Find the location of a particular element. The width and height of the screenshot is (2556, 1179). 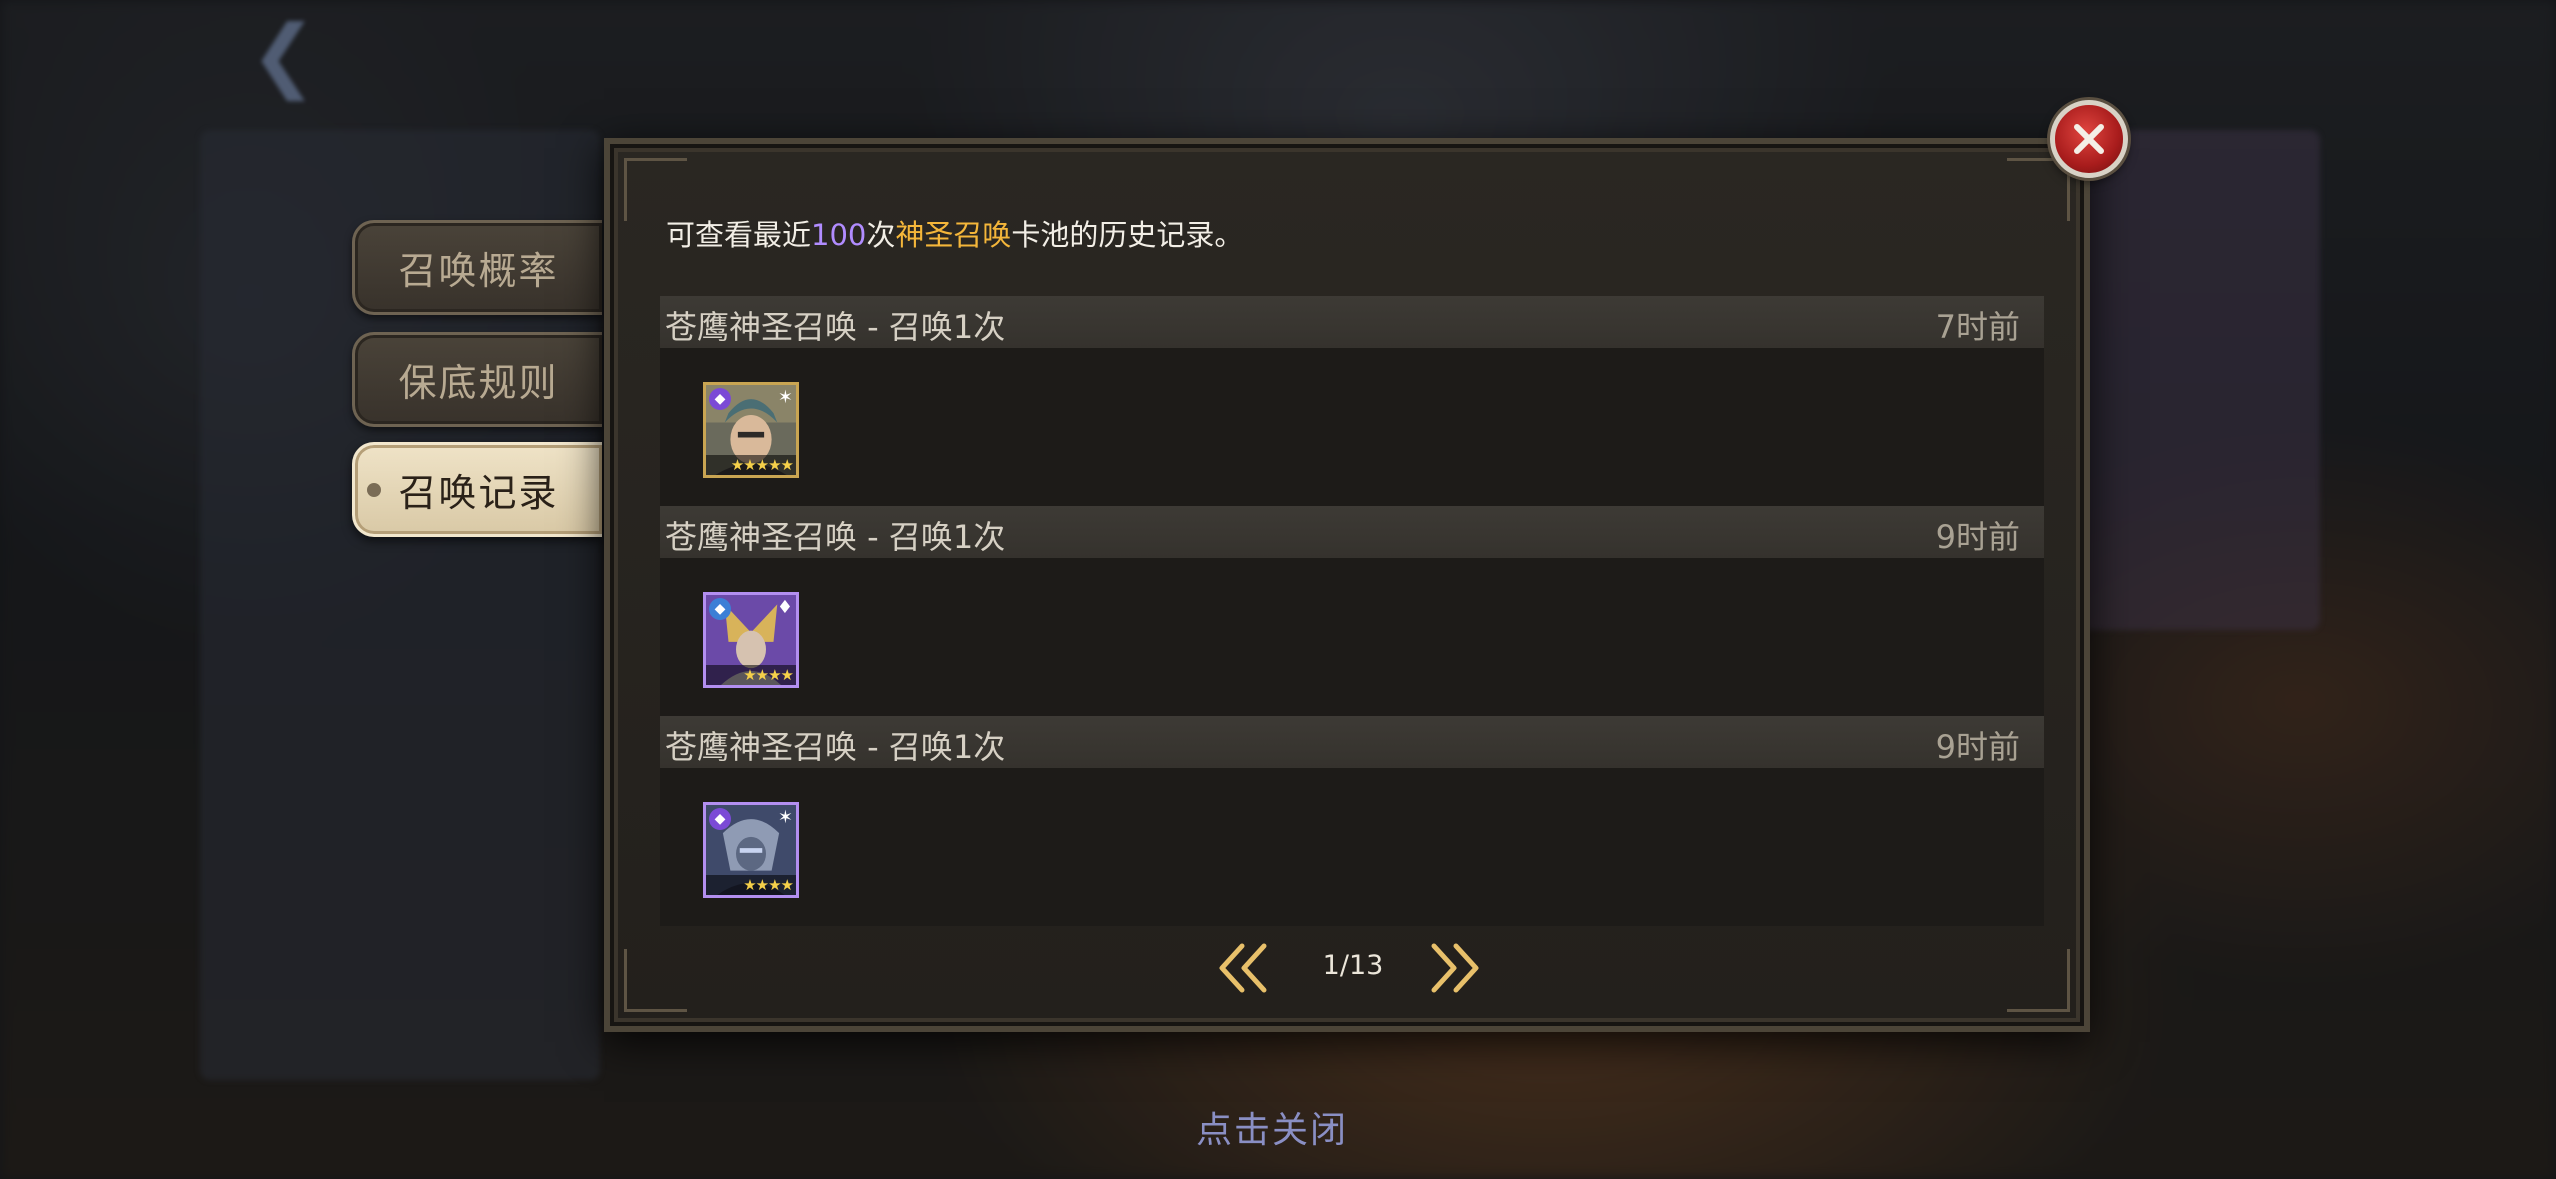

tab-summon-history: 召唤记录 is located at coordinates (477, 489).